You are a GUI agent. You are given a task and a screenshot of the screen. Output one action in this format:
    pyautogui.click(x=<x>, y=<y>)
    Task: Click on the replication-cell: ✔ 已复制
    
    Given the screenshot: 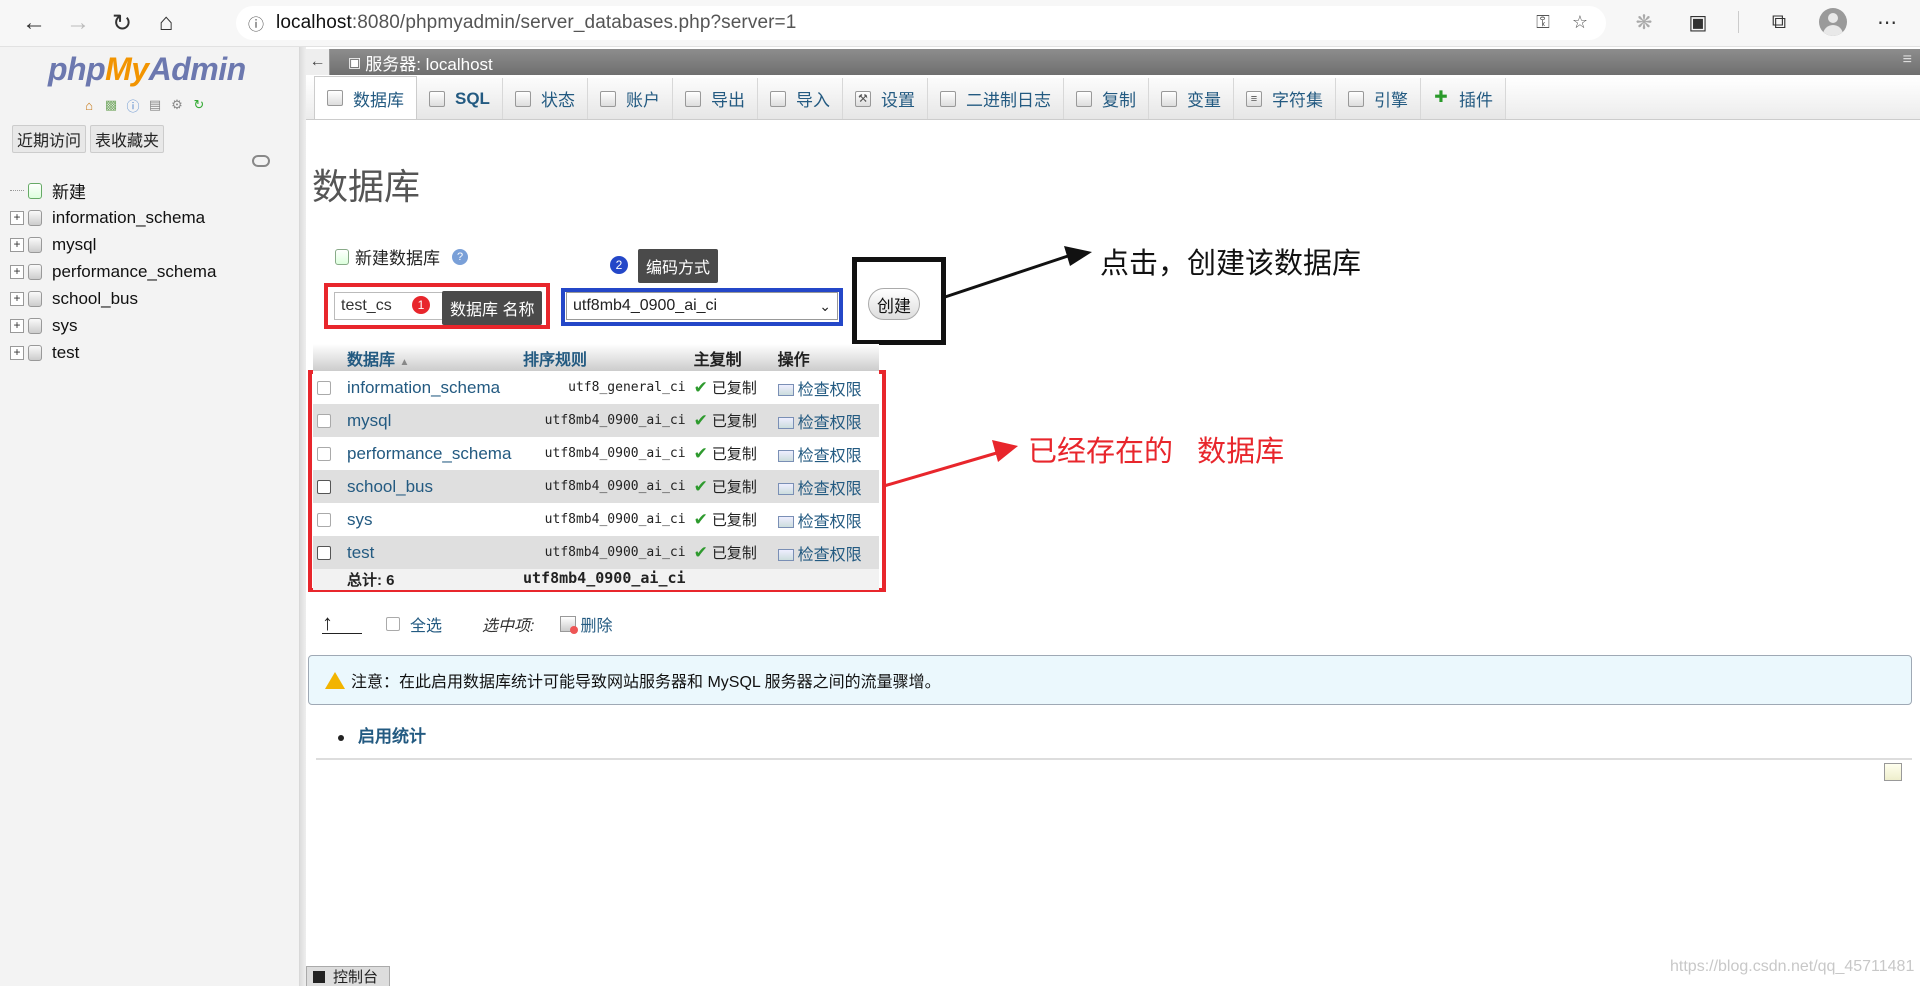 What is the action you would take?
    pyautogui.click(x=731, y=420)
    